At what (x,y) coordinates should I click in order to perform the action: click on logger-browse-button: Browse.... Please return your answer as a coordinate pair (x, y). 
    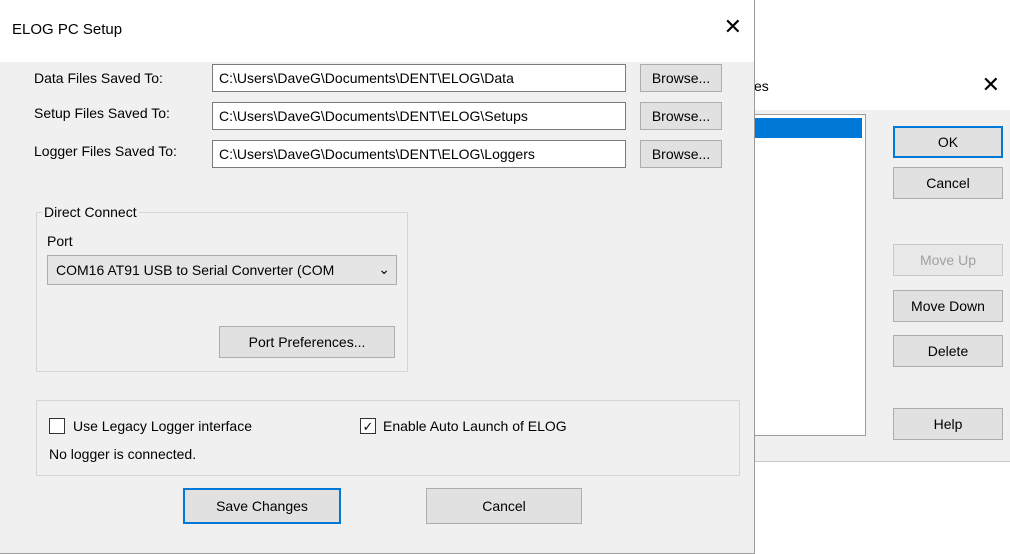
    Looking at the image, I should click on (681, 154).